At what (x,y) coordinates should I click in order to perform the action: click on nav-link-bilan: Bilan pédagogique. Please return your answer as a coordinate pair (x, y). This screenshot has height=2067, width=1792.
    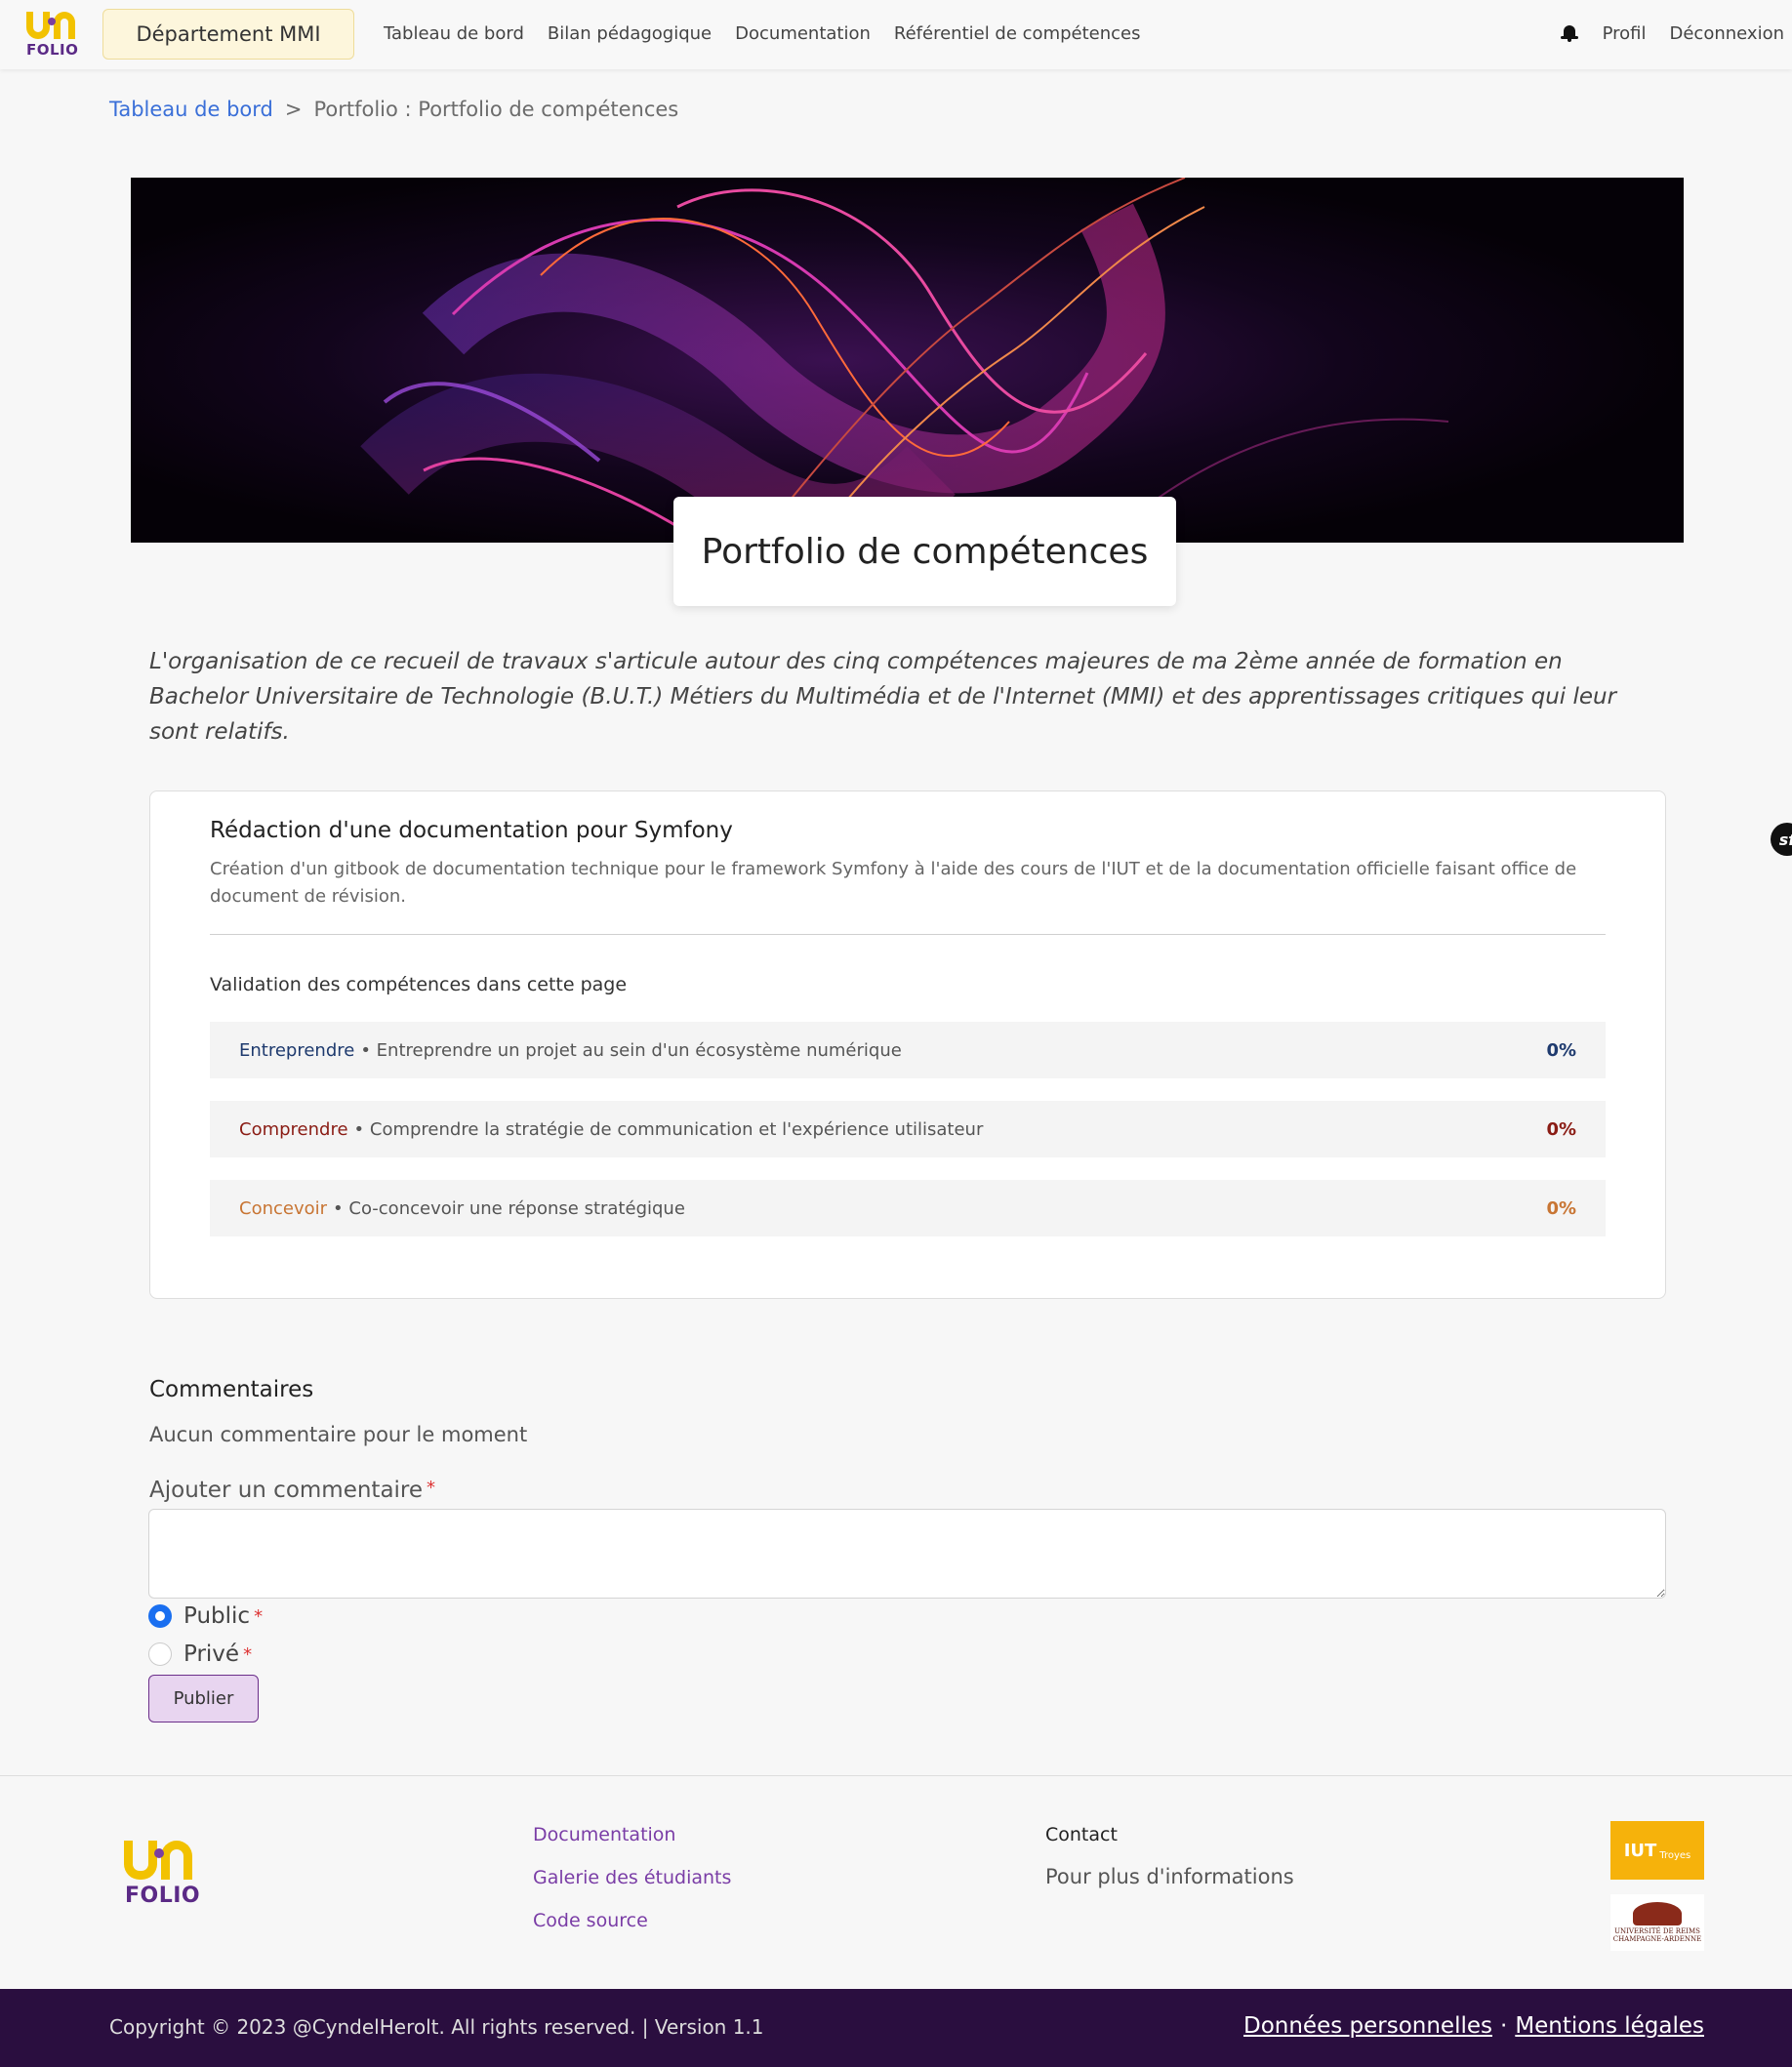
    Looking at the image, I should click on (630, 34).